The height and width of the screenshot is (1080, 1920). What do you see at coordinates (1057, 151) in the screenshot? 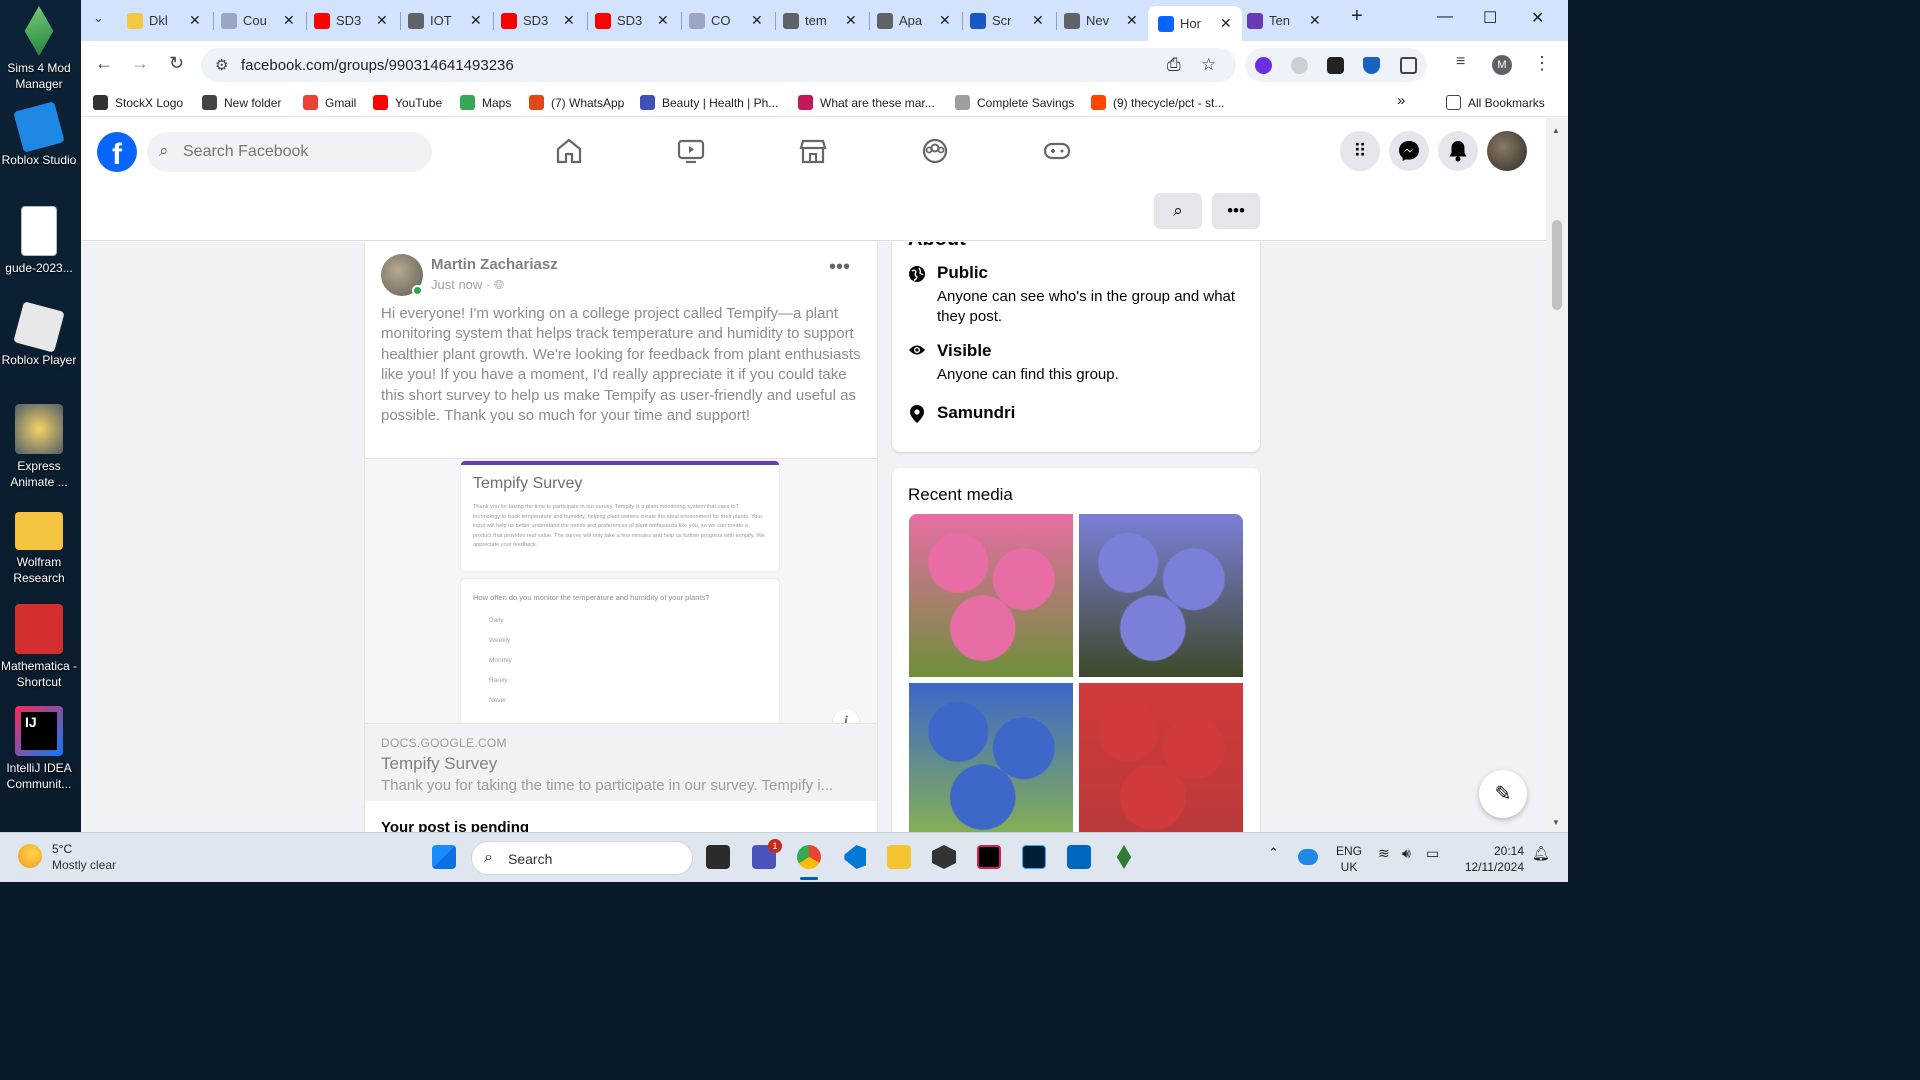
I see `gaming-icon` at bounding box center [1057, 151].